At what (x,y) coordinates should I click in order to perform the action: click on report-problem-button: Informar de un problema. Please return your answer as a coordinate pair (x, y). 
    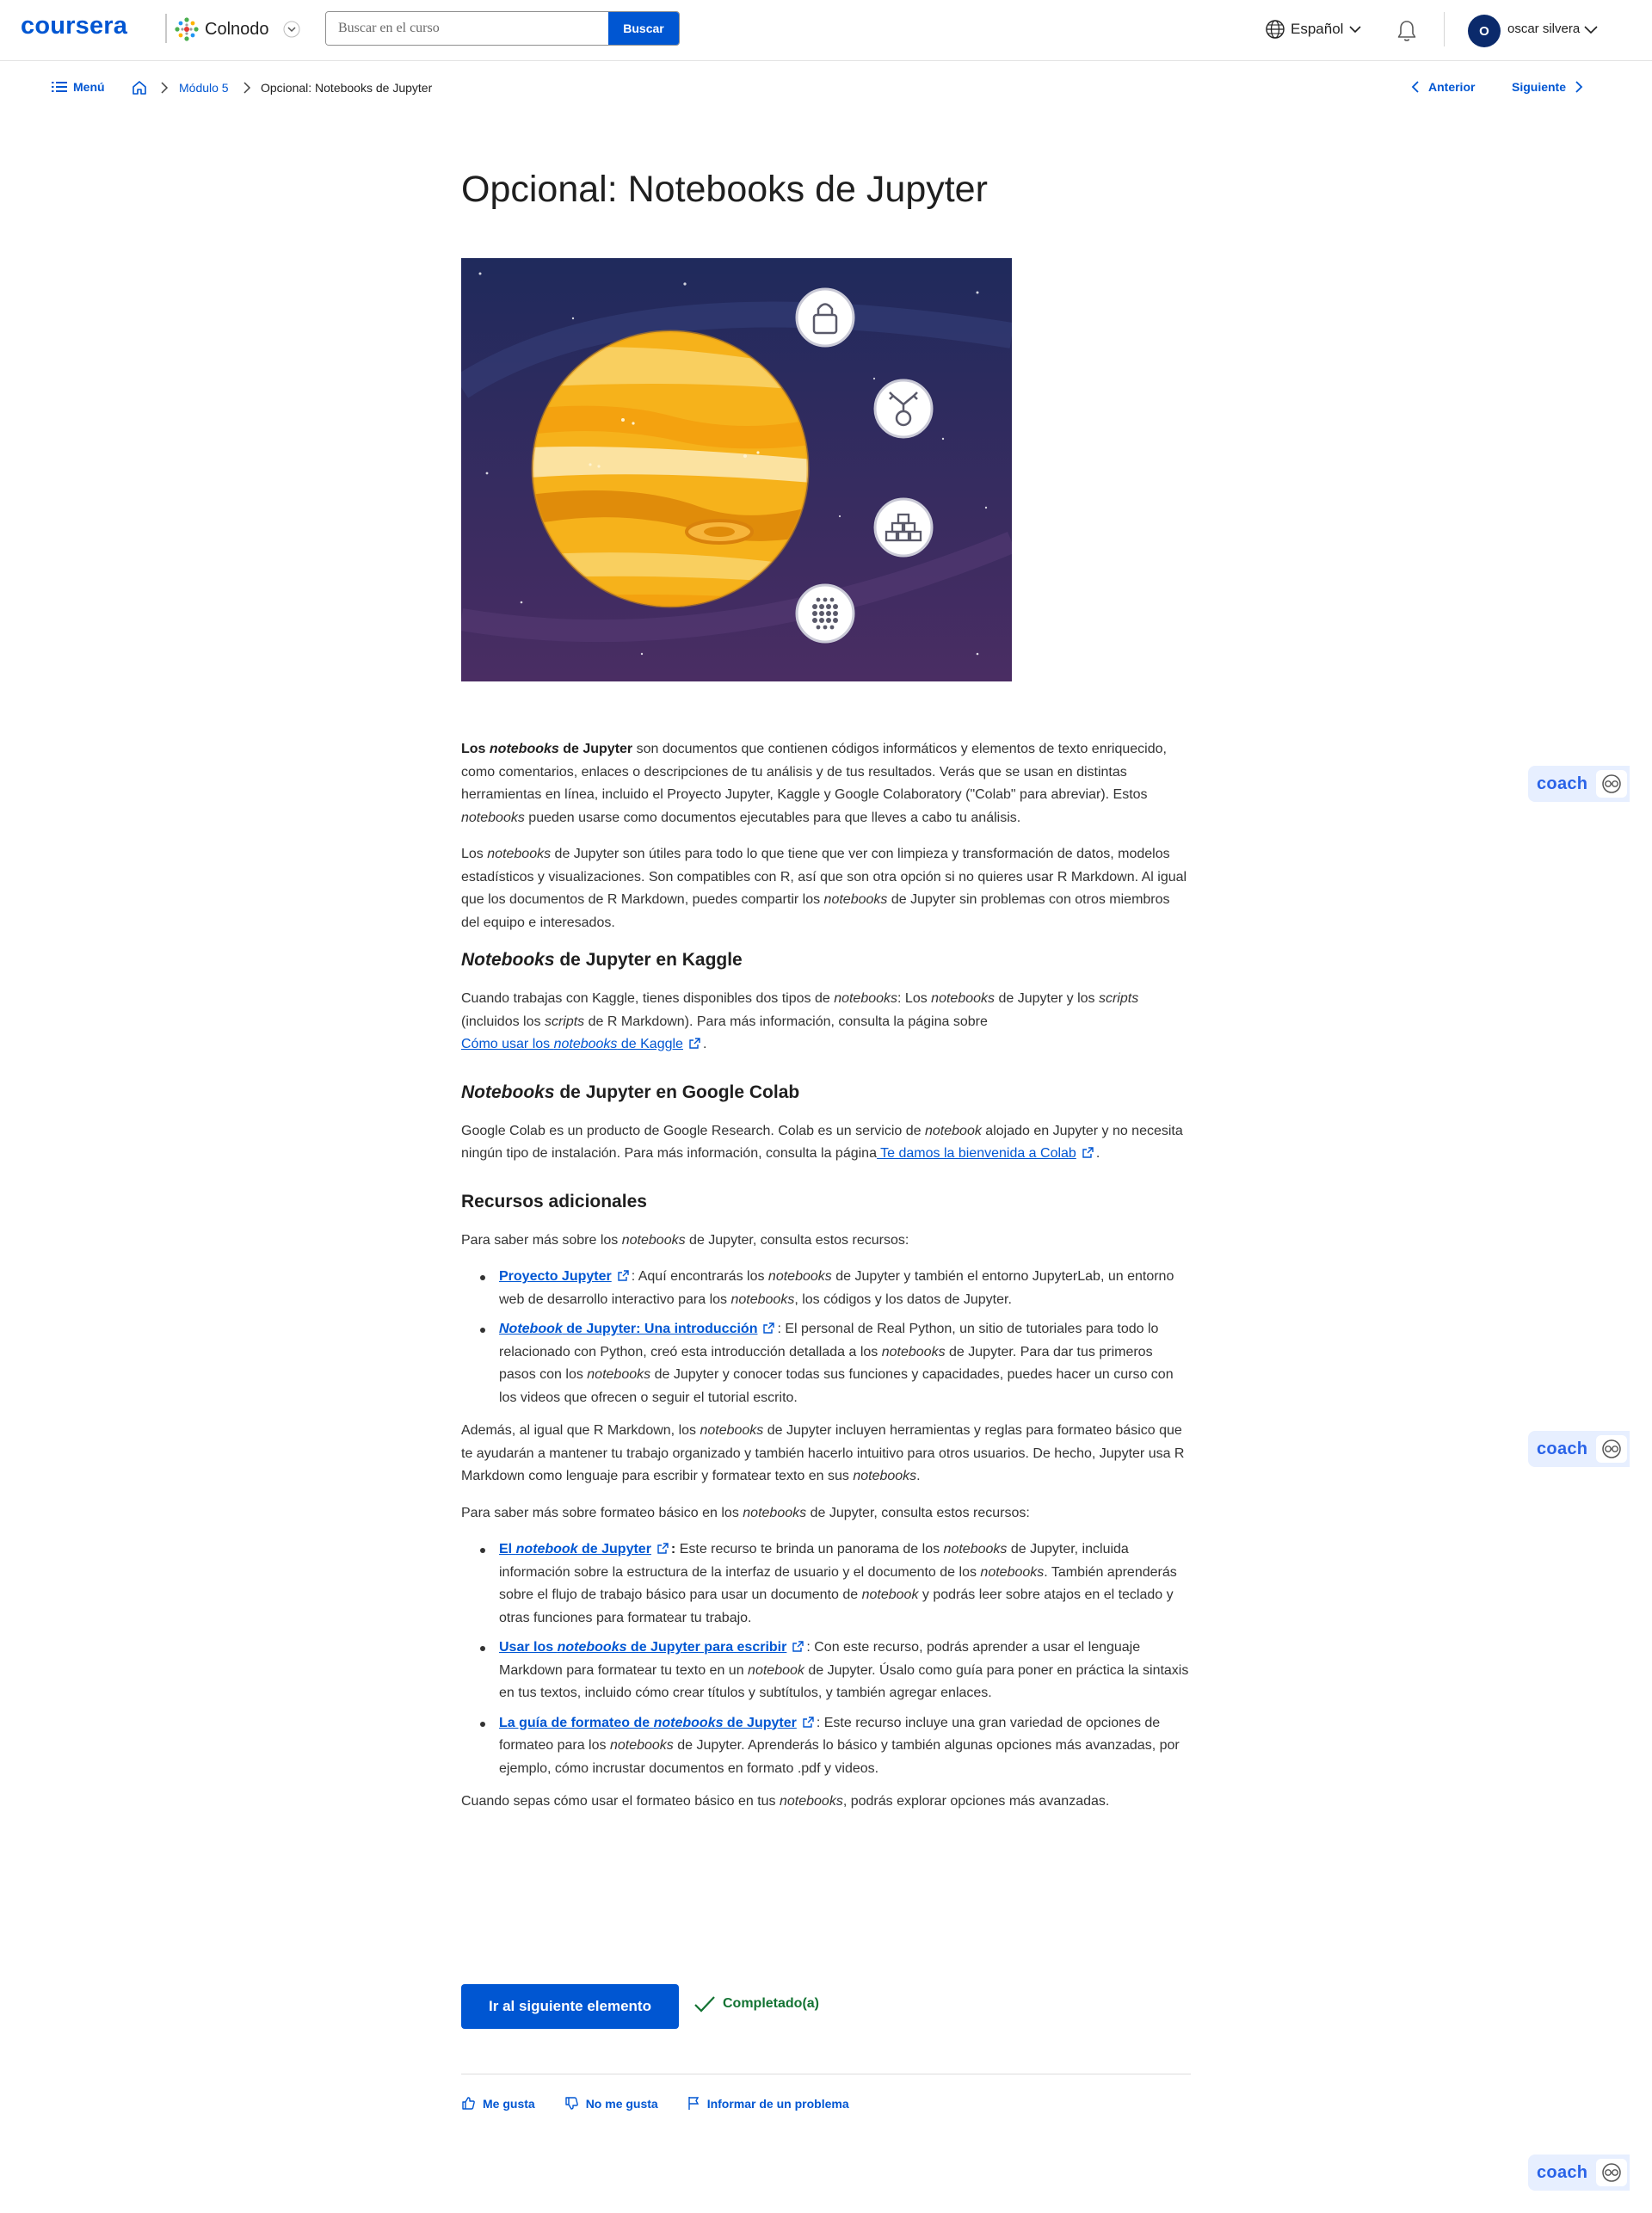
    Looking at the image, I should click on (768, 2103).